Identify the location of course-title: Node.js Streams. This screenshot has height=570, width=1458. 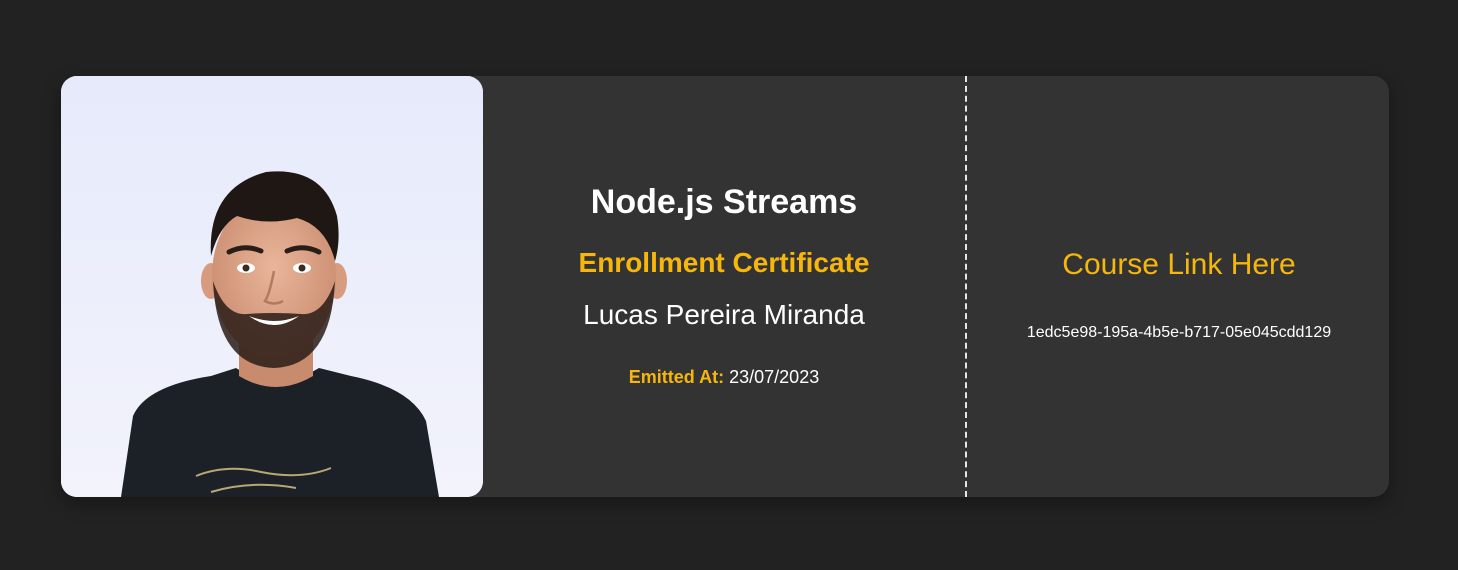
(724, 202).